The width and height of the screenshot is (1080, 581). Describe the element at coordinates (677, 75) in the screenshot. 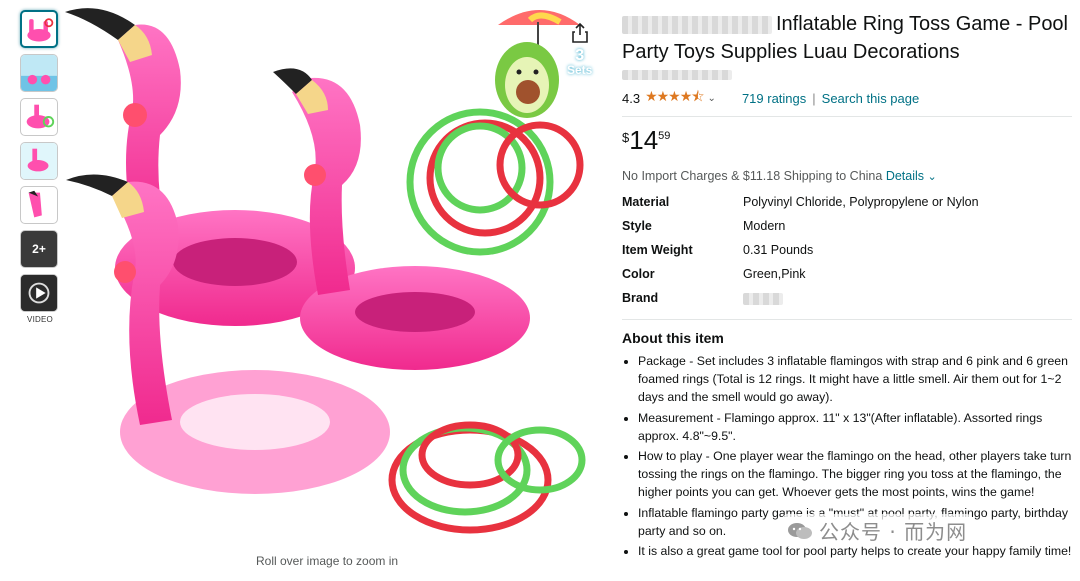

I see `store-link-blur` at that location.